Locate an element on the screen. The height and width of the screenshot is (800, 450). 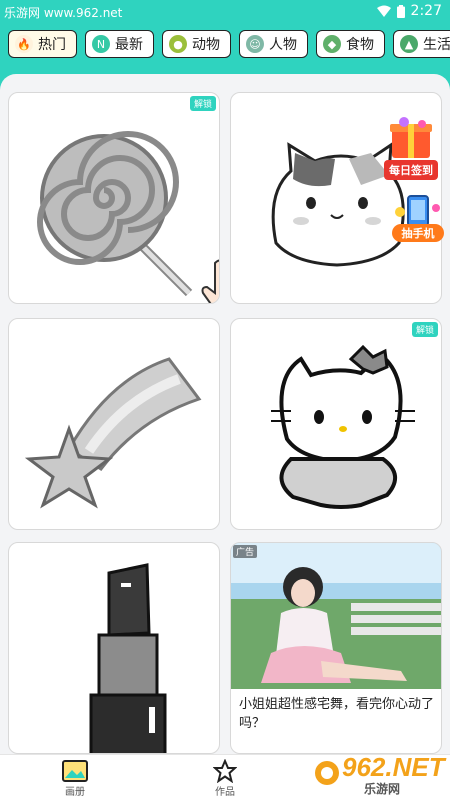
card-lollipop: 解锁 is located at coordinates (114, 198).